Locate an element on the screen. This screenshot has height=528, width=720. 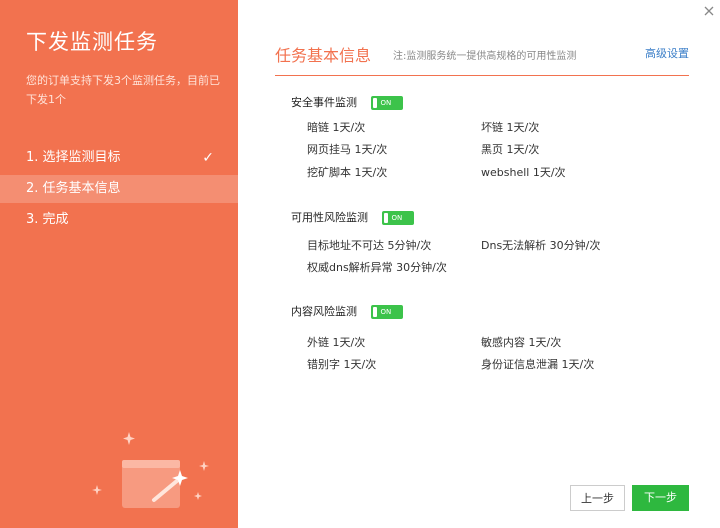
content-risk-toggle: ON is located at coordinates (386, 312).